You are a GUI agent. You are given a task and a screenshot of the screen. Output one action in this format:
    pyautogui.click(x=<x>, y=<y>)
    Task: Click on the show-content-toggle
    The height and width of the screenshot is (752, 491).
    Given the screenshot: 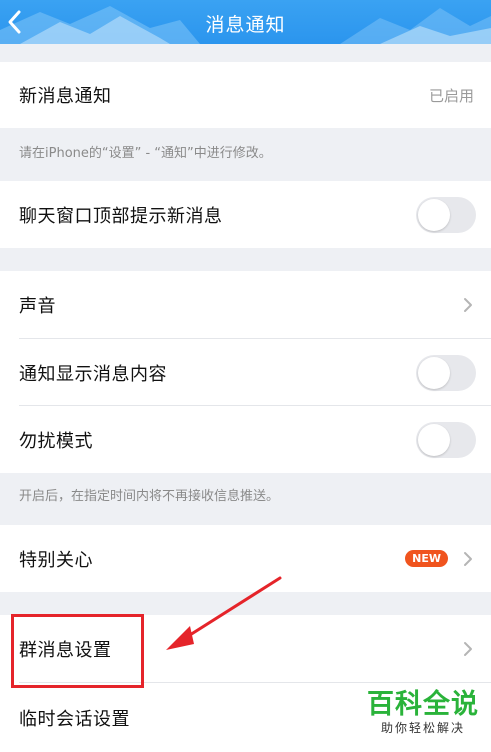 What is the action you would take?
    pyautogui.click(x=446, y=372)
    